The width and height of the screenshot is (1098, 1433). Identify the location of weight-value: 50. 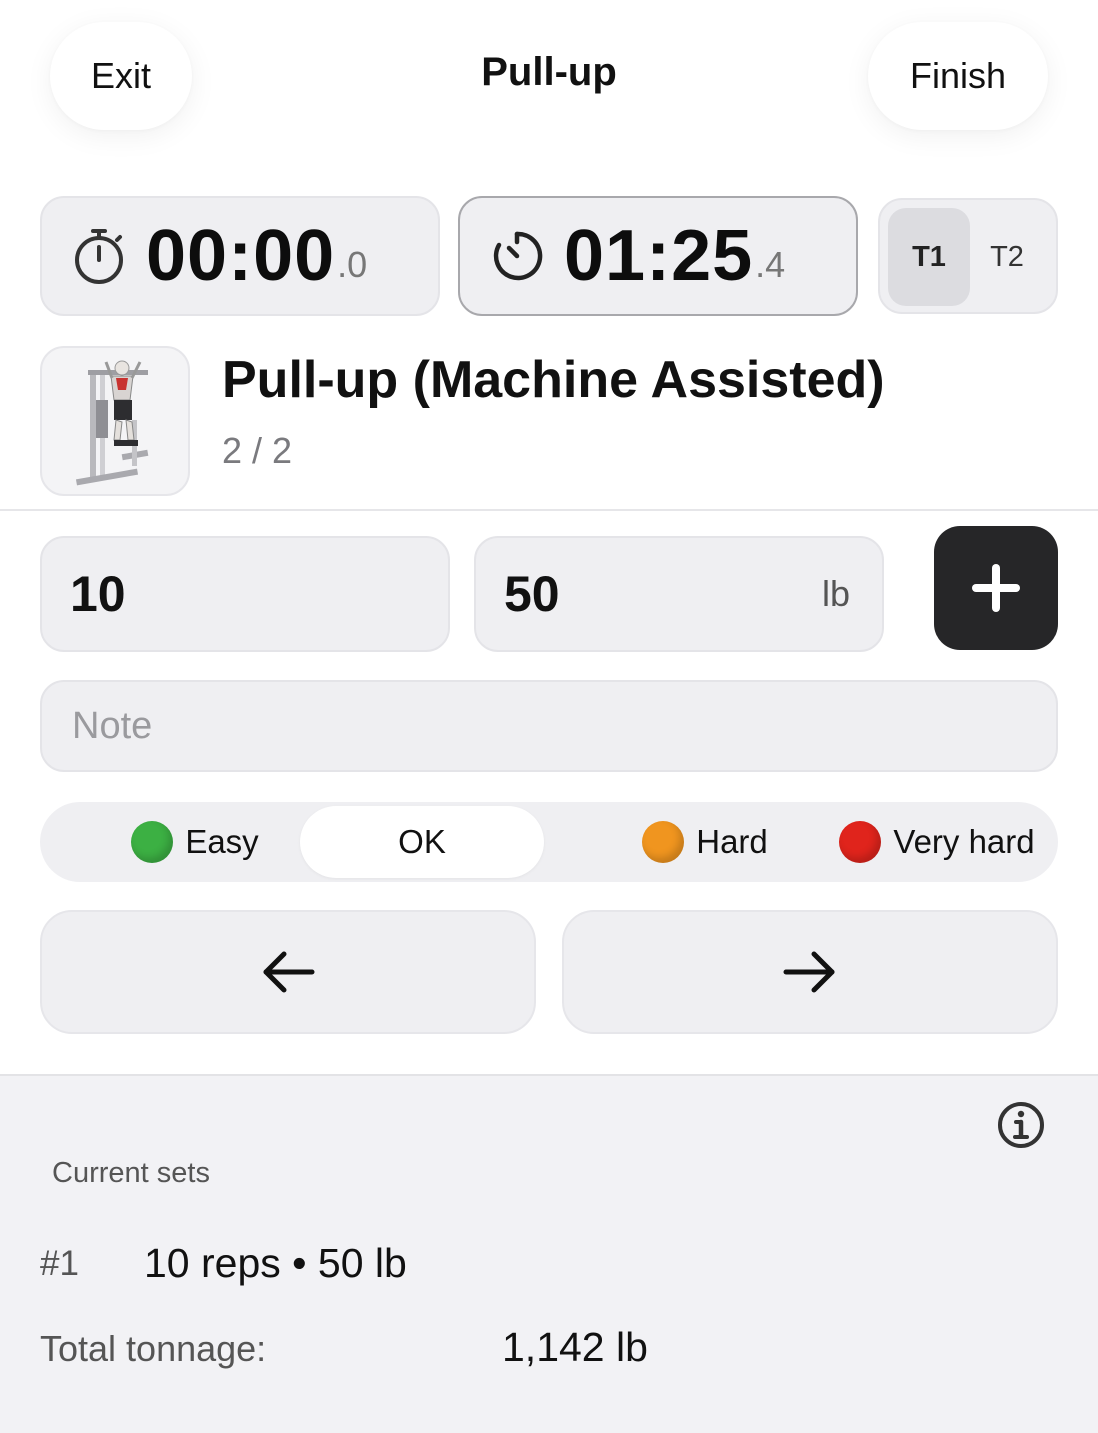
(532, 594).